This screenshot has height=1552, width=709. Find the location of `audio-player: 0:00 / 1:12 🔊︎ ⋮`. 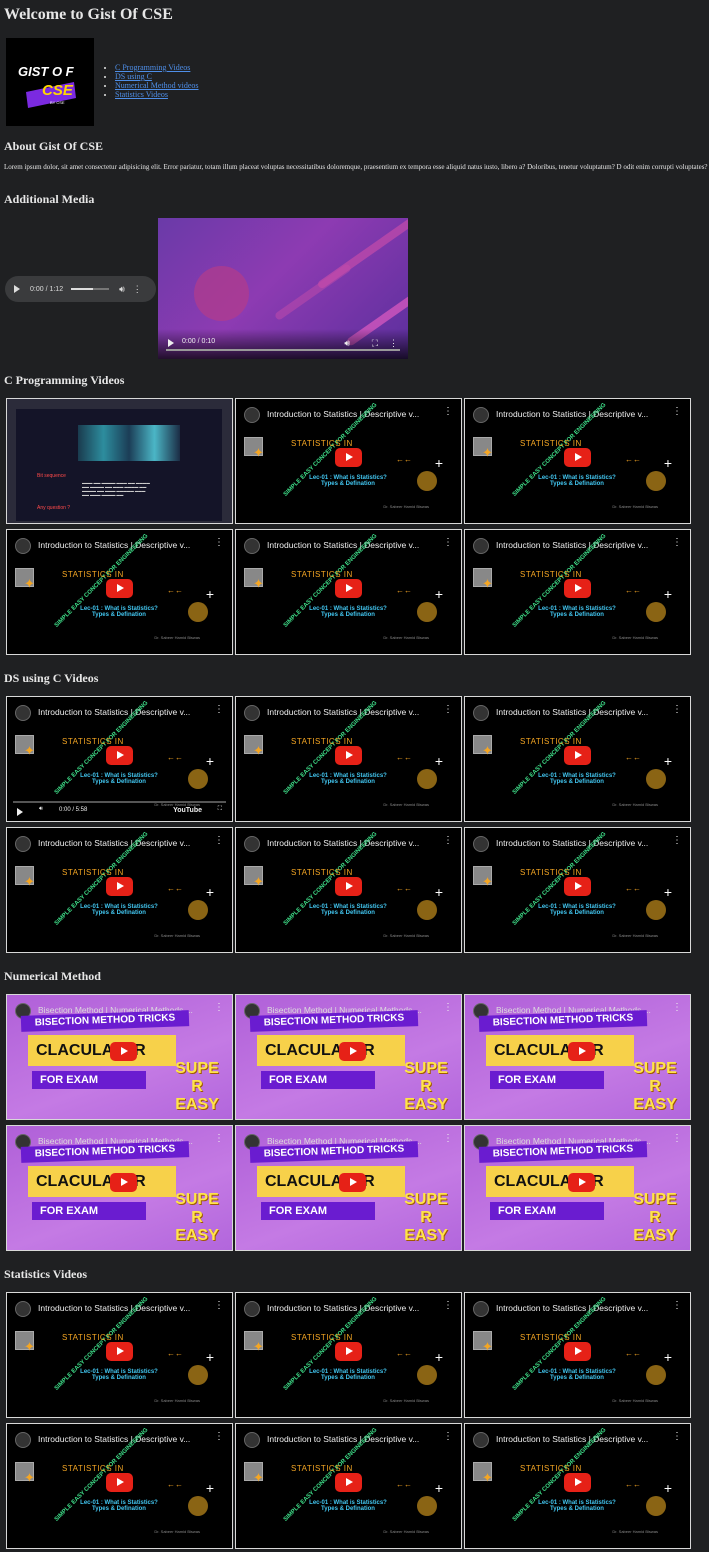

audio-player: 0:00 / 1:12 🔊︎ ⋮ is located at coordinates (80, 289).